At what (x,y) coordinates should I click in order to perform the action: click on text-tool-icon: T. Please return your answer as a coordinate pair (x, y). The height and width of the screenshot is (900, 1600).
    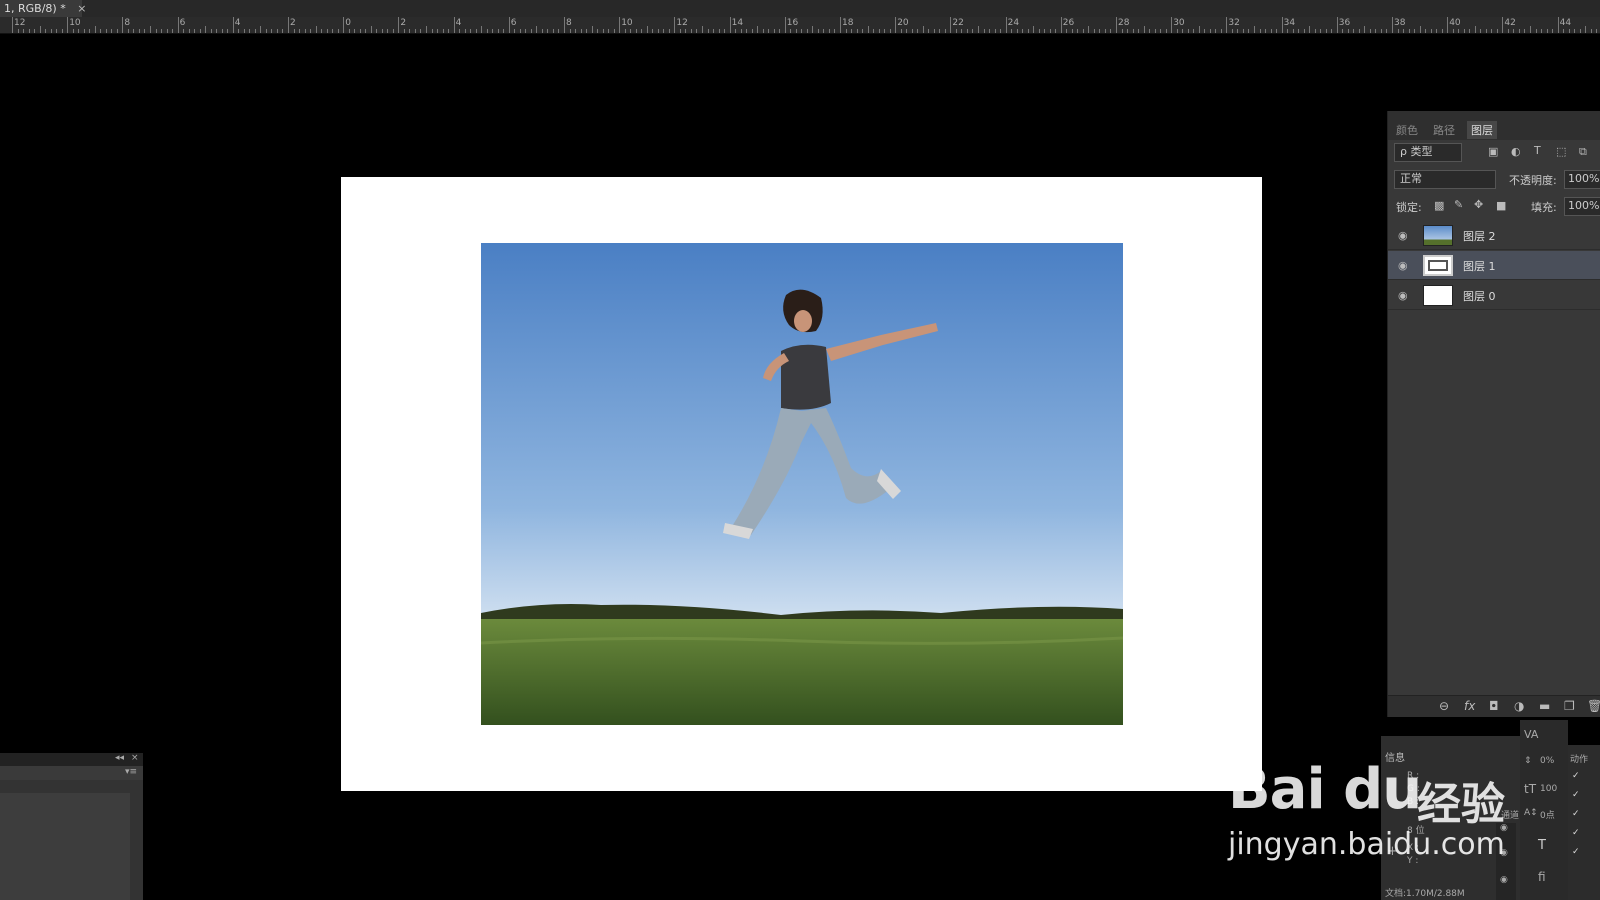
    Looking at the image, I should click on (1542, 845).